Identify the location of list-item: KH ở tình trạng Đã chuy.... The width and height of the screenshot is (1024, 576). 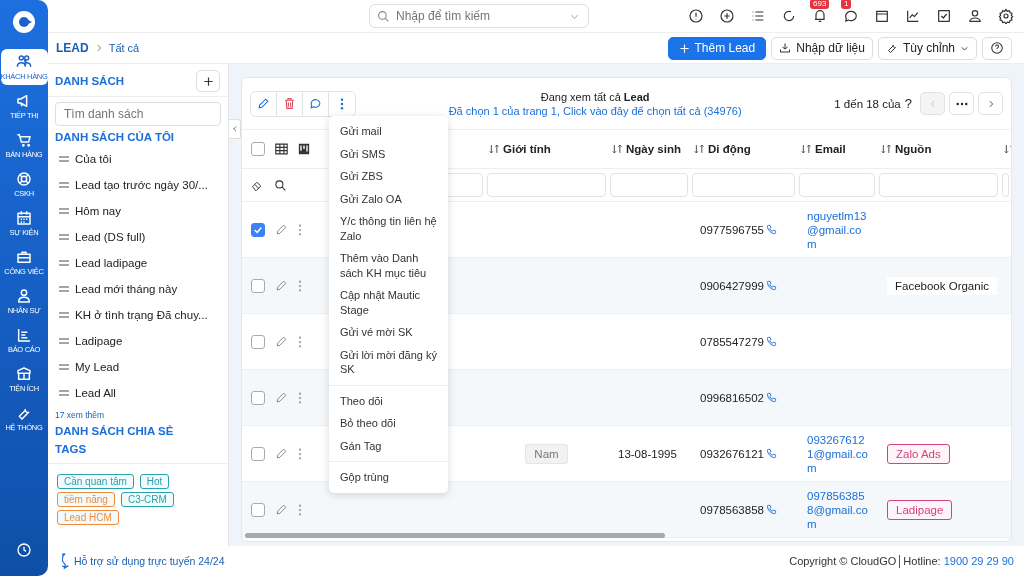
(138, 315).